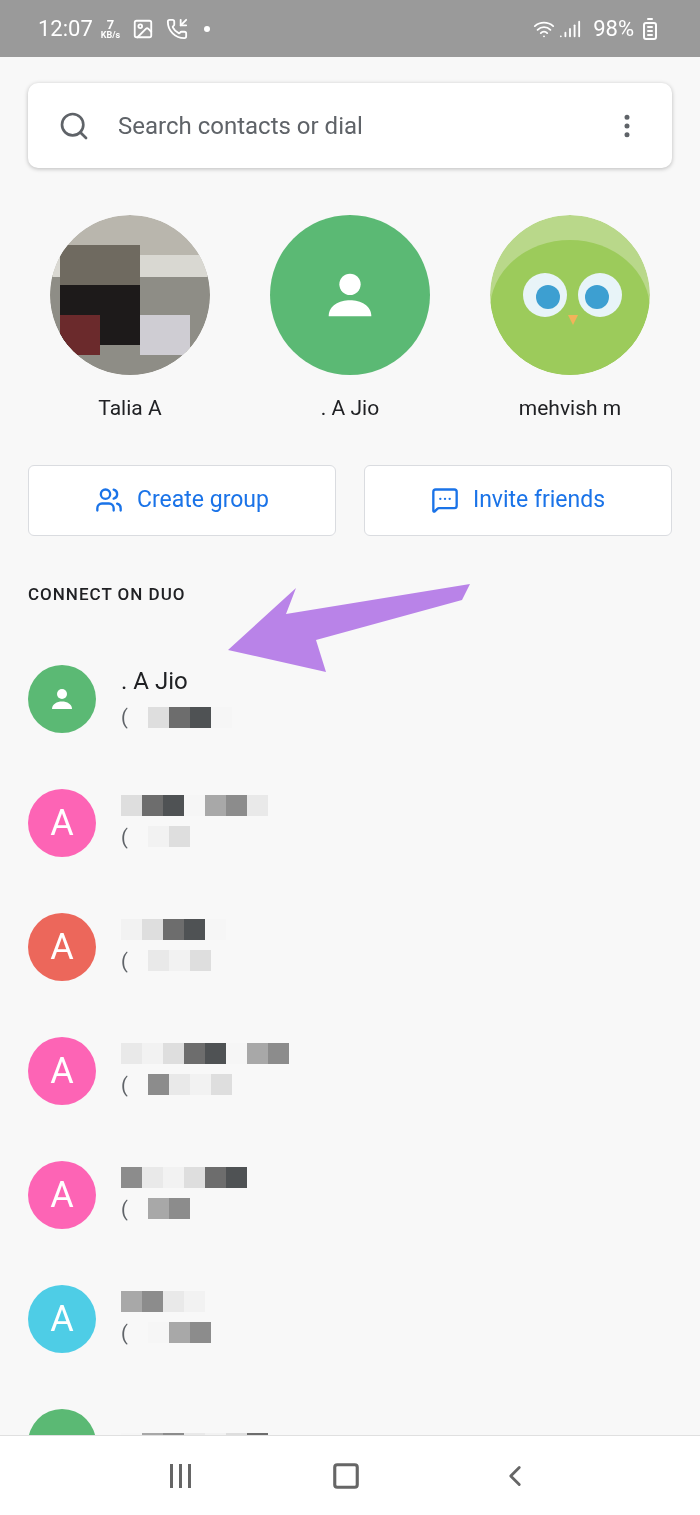  I want to click on section-title: CONNECT ON DUO, so click(107, 594).